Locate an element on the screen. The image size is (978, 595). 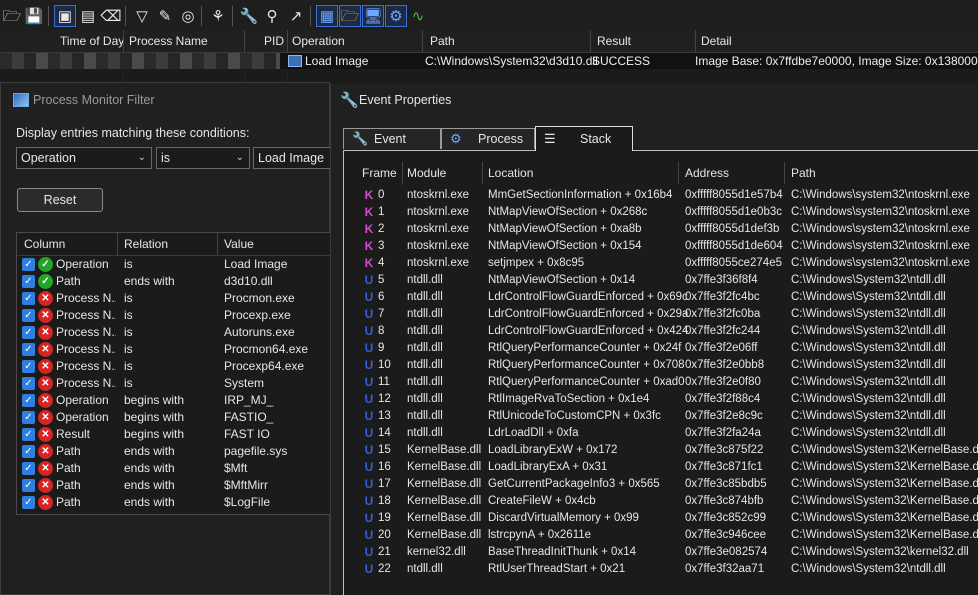
filter-icon: ▽ is located at coordinates (142, 16).